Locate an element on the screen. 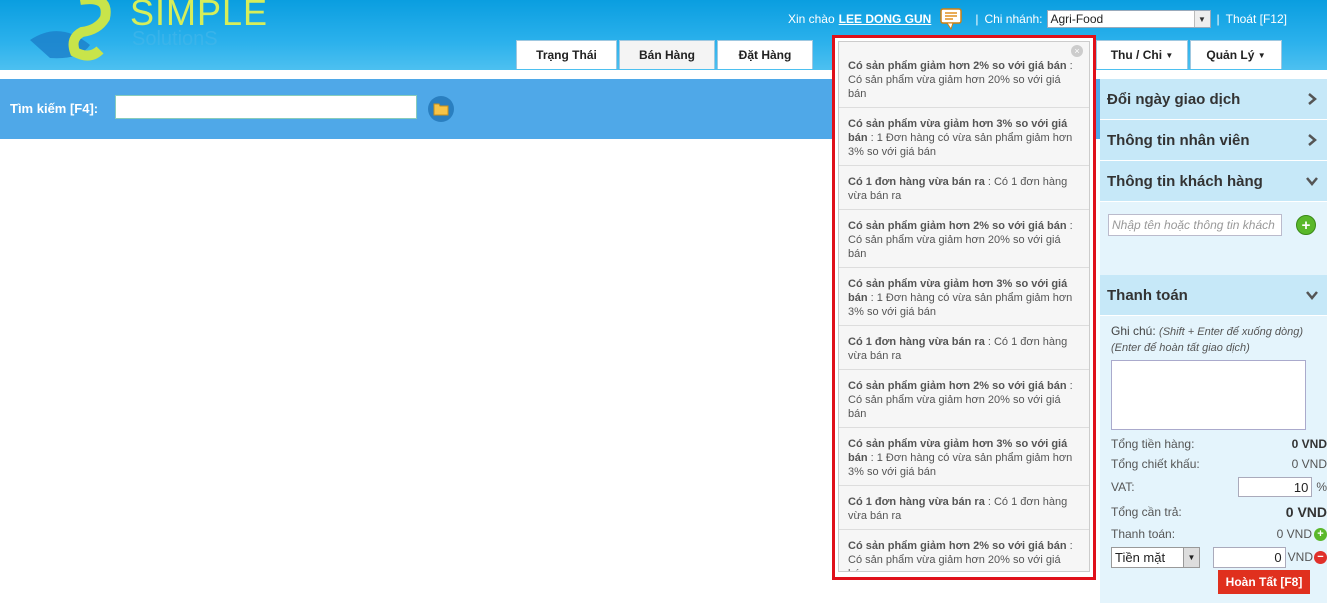 Image resolution: width=1327 pixels, height=603 pixels. paid-label: Thanh toán: is located at coordinates (1143, 534).